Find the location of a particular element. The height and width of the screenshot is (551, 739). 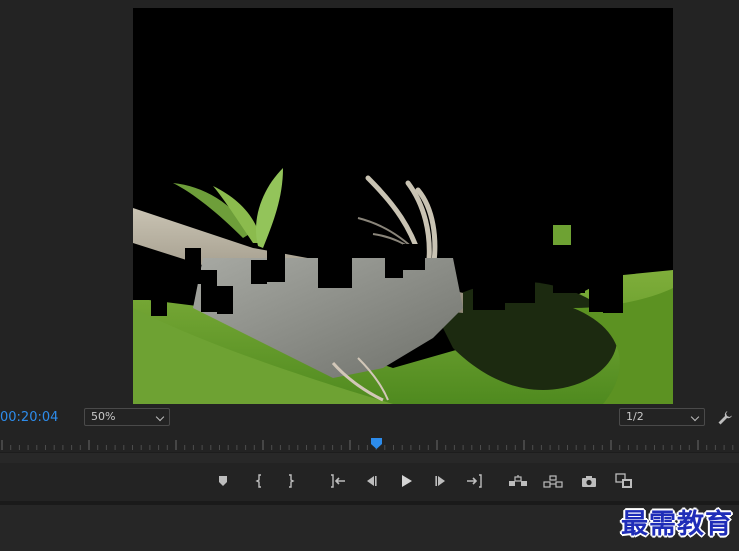

step-back-button is located at coordinates (371, 481).